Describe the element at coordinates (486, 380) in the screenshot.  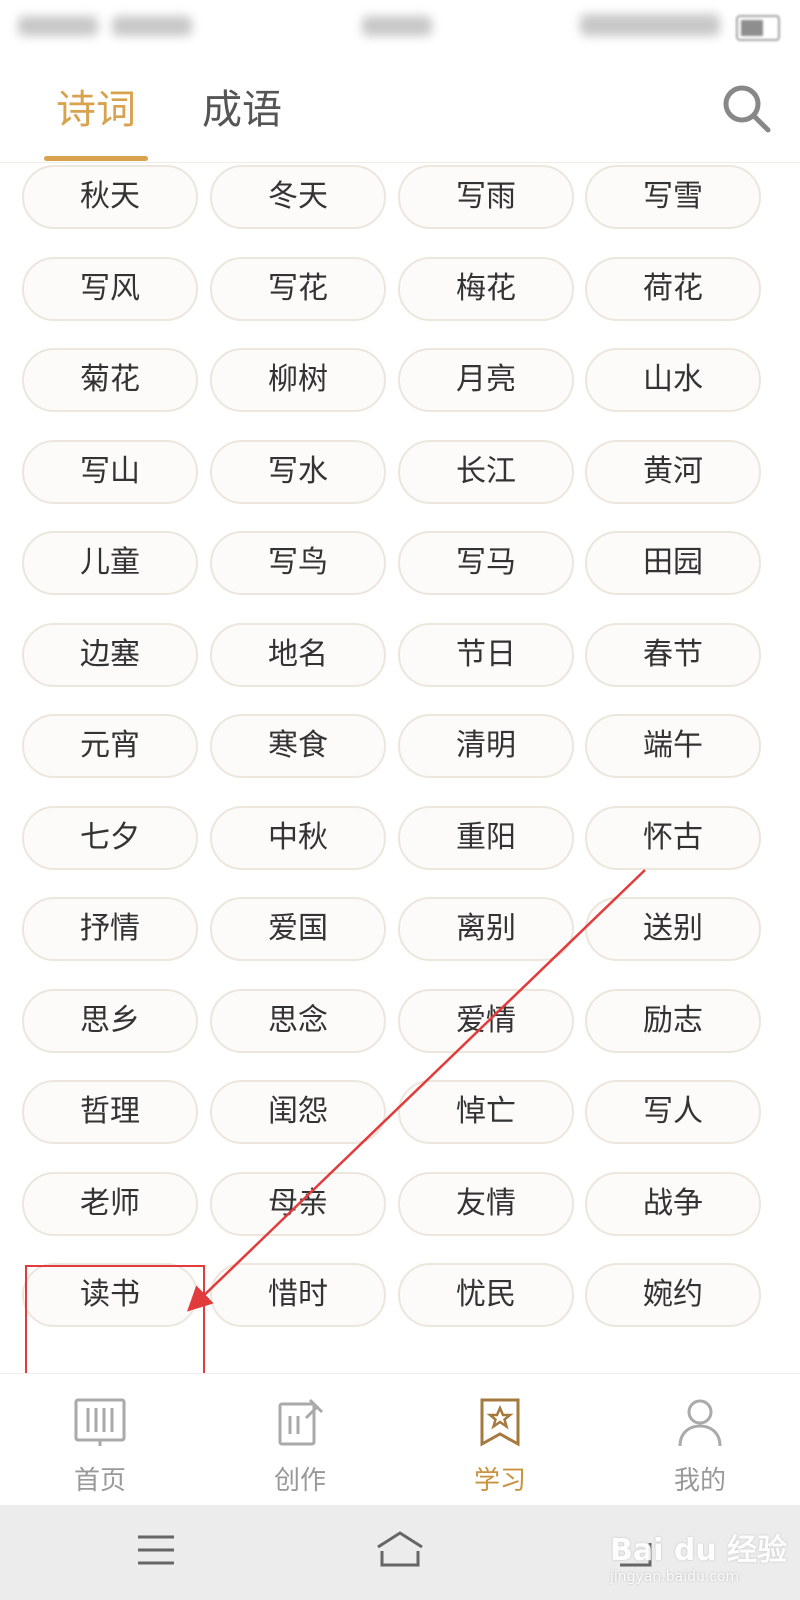
I see `topic-pill: 月亮` at that location.